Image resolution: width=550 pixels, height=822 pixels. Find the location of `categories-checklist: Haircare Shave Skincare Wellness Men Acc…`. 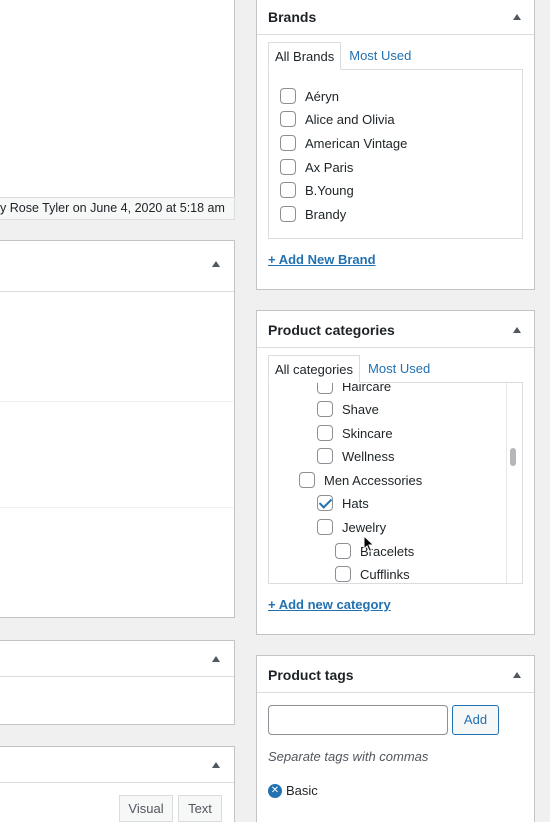

categories-checklist: Haircare Shave Skincare Wellness Men Acc… is located at coordinates (395, 483).